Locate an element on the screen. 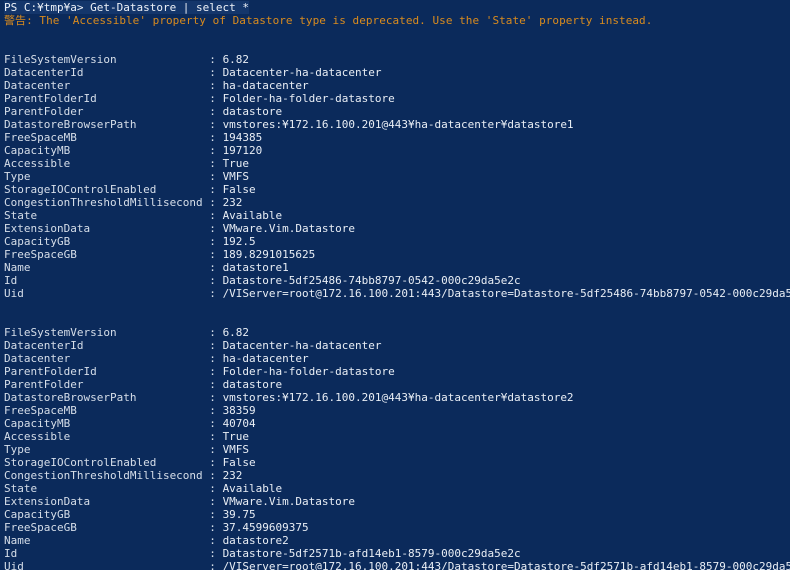 This screenshot has width=790, height=570. property-name: ParentFolderId is located at coordinates (103, 371).